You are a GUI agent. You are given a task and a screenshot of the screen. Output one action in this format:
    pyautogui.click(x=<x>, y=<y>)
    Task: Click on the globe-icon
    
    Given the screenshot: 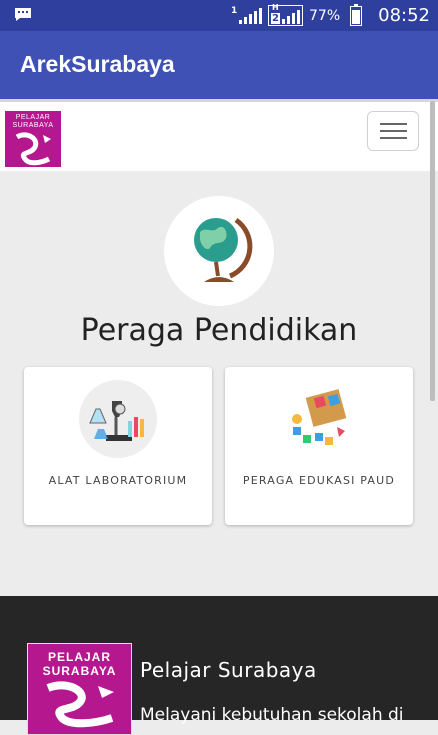 What is the action you would take?
    pyautogui.click(x=223, y=249)
    